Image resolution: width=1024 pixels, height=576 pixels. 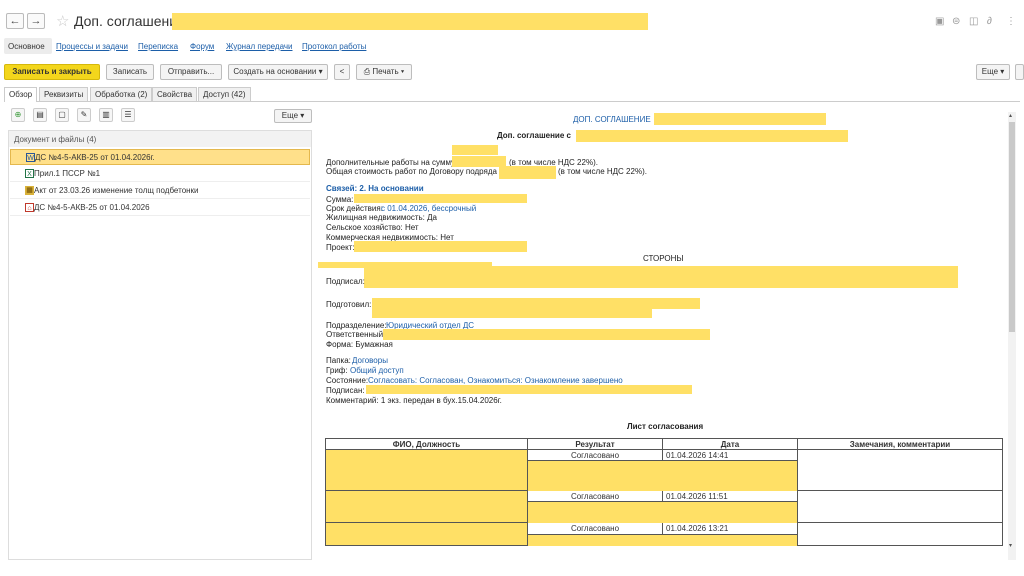 I want to click on table-row: Согласовано 01.04.2026 11:51, so click(x=664, y=506).